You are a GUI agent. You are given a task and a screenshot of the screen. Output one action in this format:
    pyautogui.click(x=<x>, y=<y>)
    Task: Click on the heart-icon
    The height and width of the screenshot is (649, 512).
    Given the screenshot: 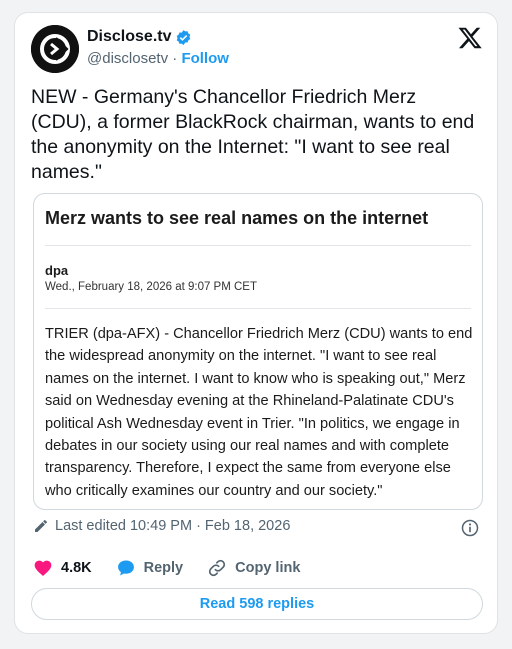 What is the action you would take?
    pyautogui.click(x=43, y=568)
    